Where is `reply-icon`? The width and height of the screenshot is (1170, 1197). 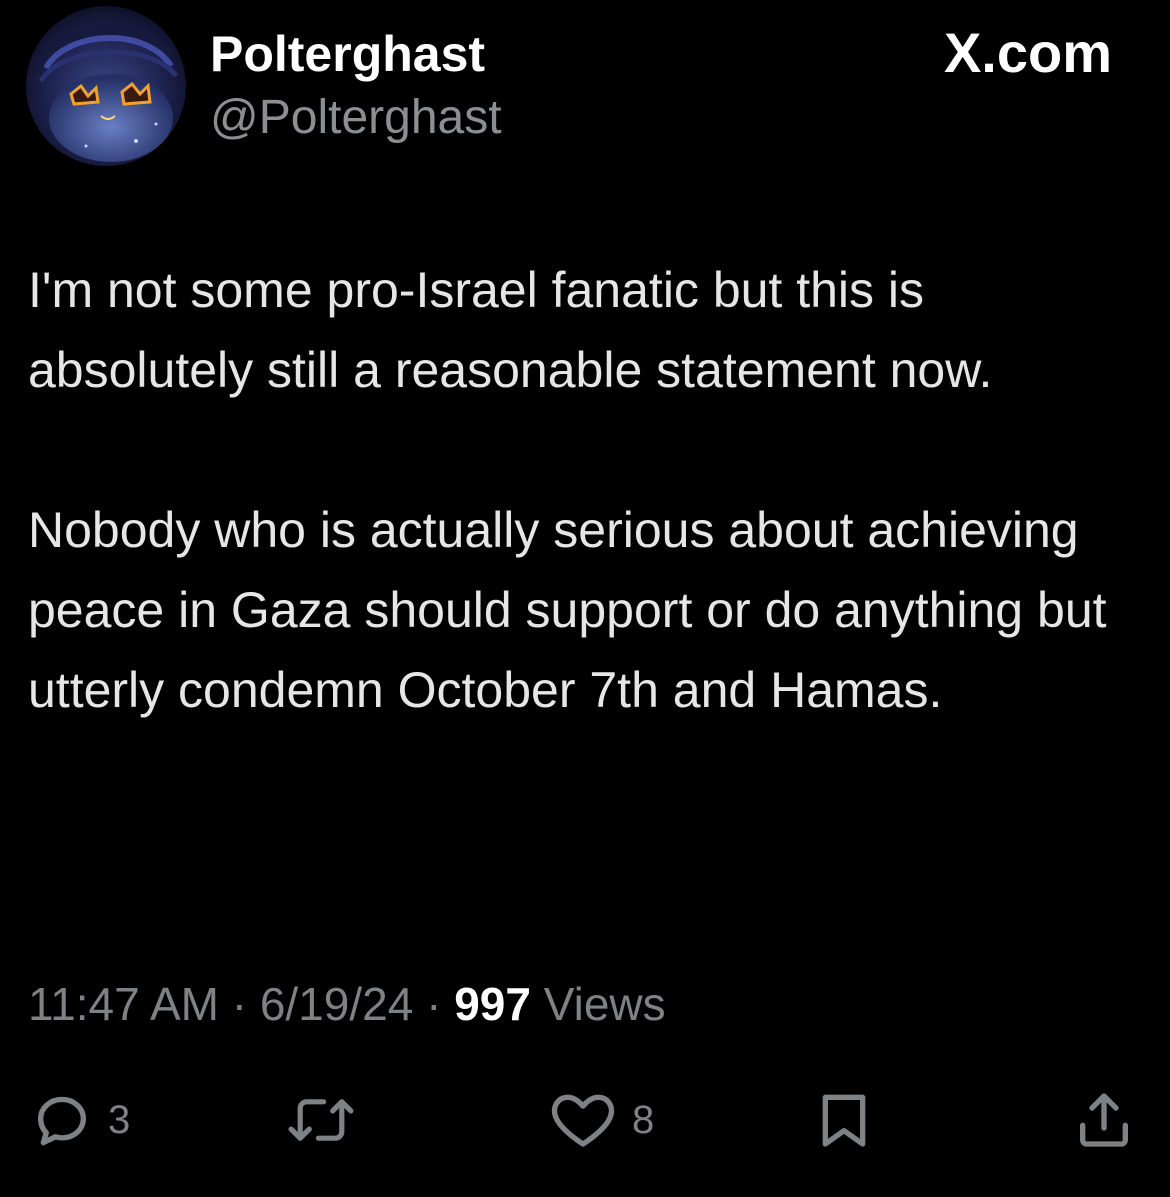
reply-icon is located at coordinates (62, 1121).